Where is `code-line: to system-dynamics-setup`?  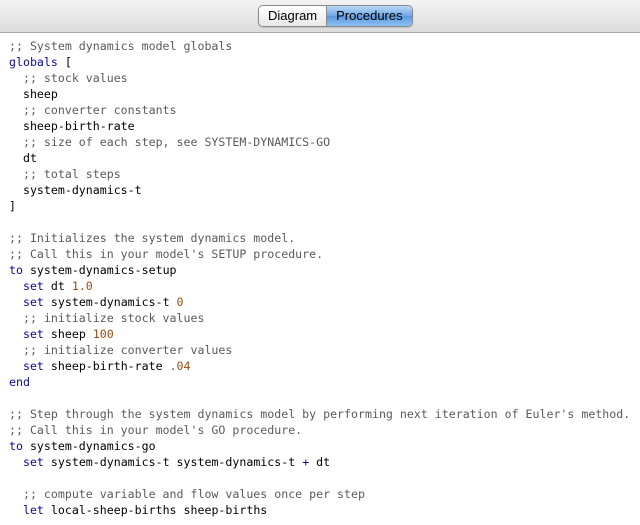 code-line: to system-dynamics-setup is located at coordinates (319, 270).